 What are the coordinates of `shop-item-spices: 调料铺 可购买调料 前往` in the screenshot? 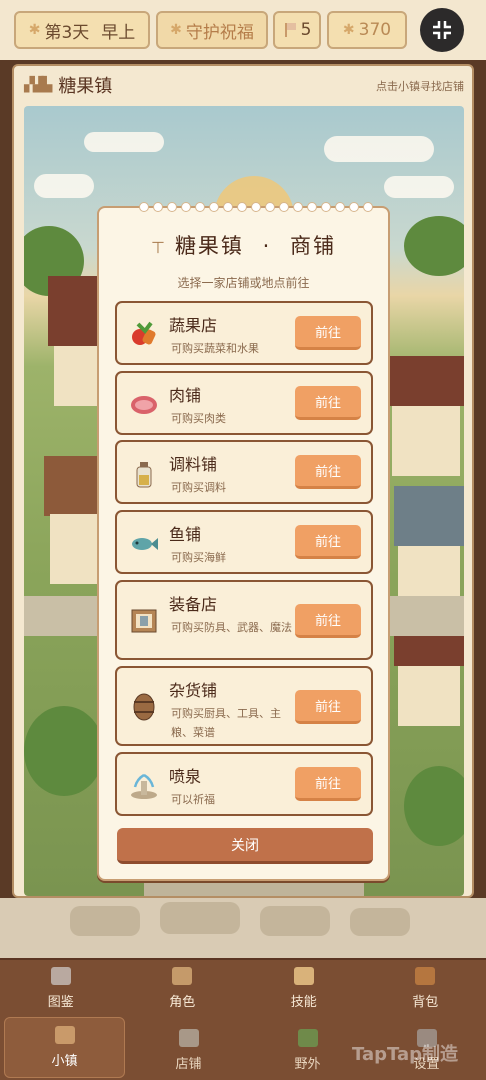 It's located at (244, 472).